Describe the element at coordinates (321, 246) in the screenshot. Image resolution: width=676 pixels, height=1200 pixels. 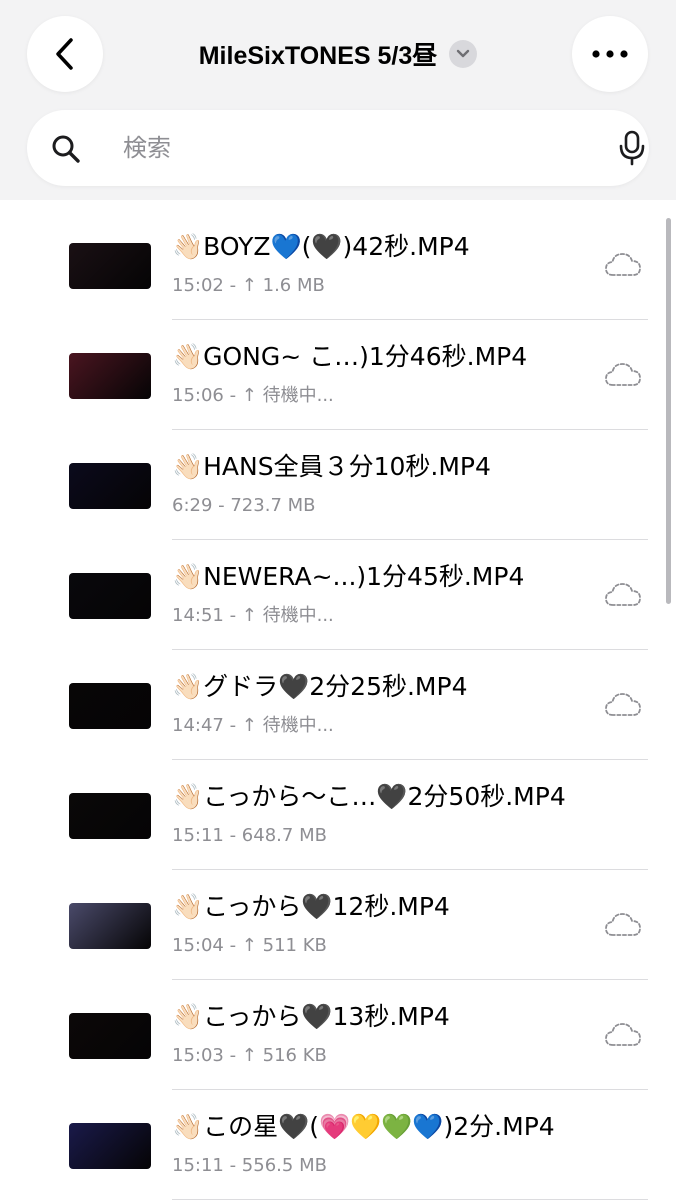
I see `file-name: 👋🏻BOYZ💙(🖤)42秒.MP4` at that location.